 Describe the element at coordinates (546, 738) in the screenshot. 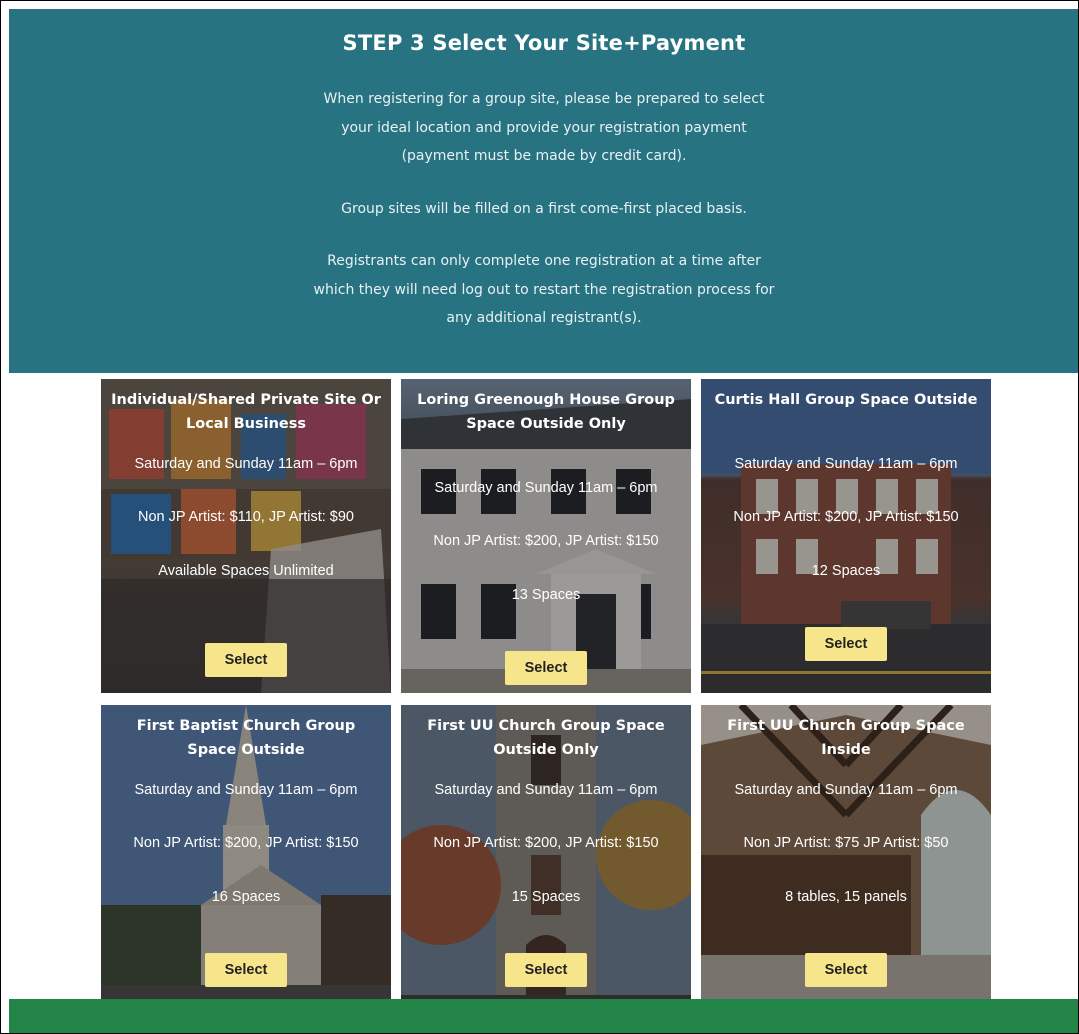

I see `card-title: First UU Church Group Space Outside Only` at that location.